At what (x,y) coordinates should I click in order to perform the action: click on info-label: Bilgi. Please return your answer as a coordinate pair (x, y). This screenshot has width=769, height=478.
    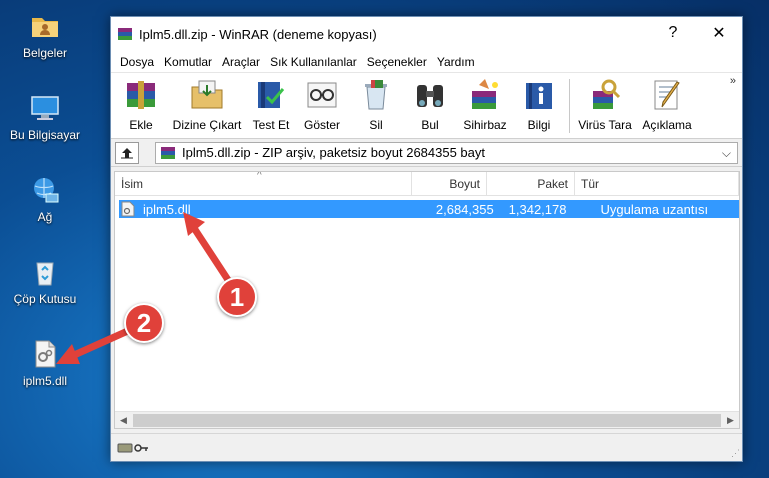
    Looking at the image, I should click on (539, 125).